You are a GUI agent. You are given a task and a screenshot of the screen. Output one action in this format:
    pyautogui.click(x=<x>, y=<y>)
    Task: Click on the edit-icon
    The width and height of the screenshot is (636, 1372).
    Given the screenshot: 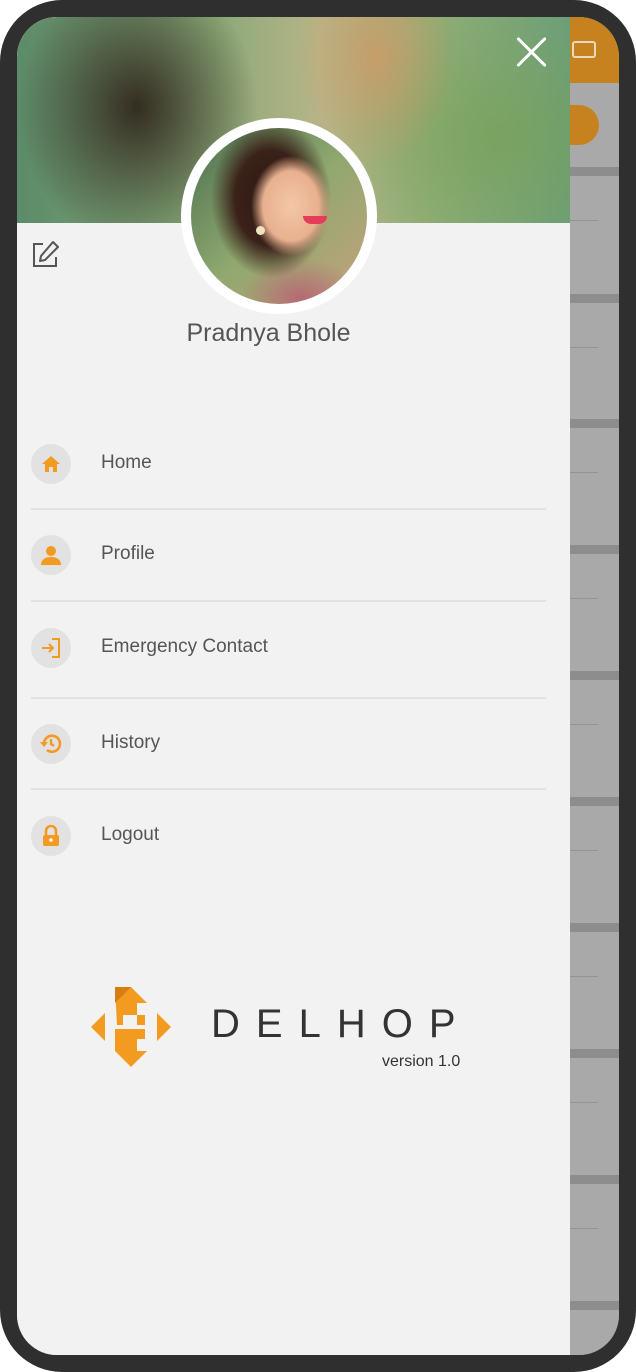 What is the action you would take?
    pyautogui.click(x=45, y=255)
    